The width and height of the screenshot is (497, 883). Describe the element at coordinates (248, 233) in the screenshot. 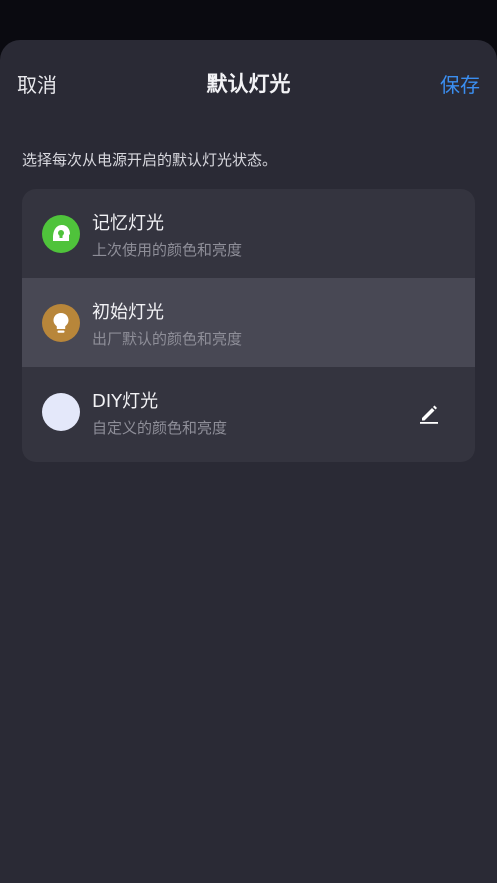

I see `option-memory-light: 记忆灯光 上次使用的颜色和亮度` at that location.